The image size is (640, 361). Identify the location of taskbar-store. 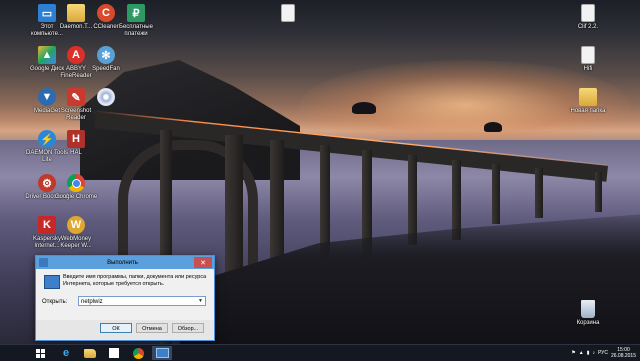
(114, 353).